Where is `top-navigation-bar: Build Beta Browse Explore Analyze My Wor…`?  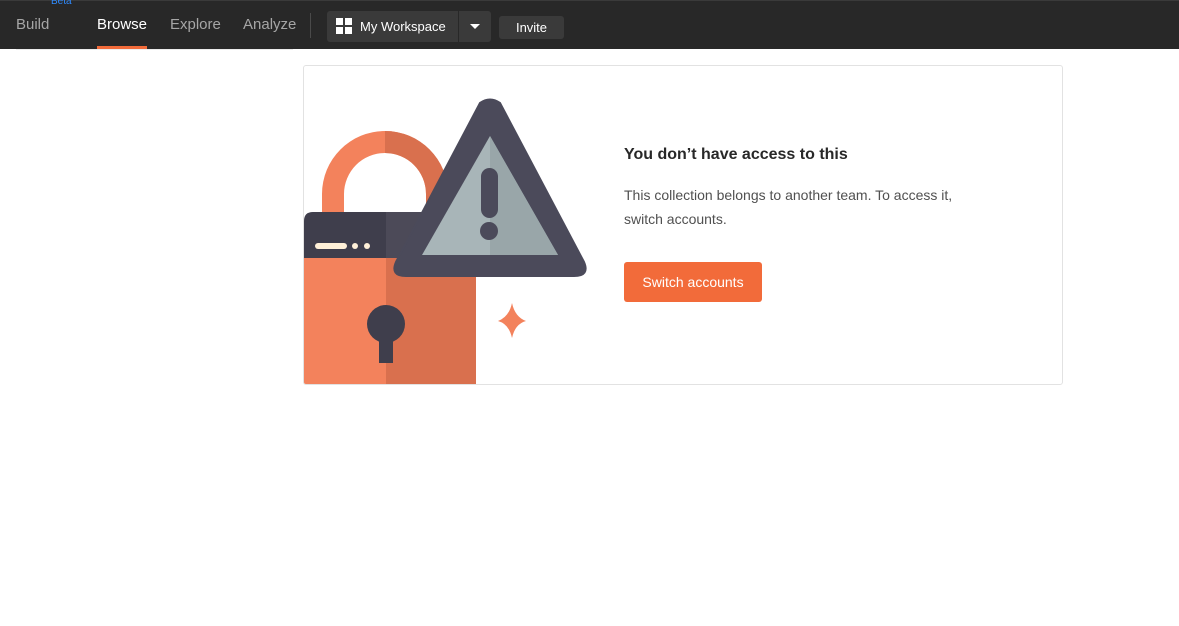
top-navigation-bar: Build Beta Browse Explore Analyze My Wor… is located at coordinates (589, 24).